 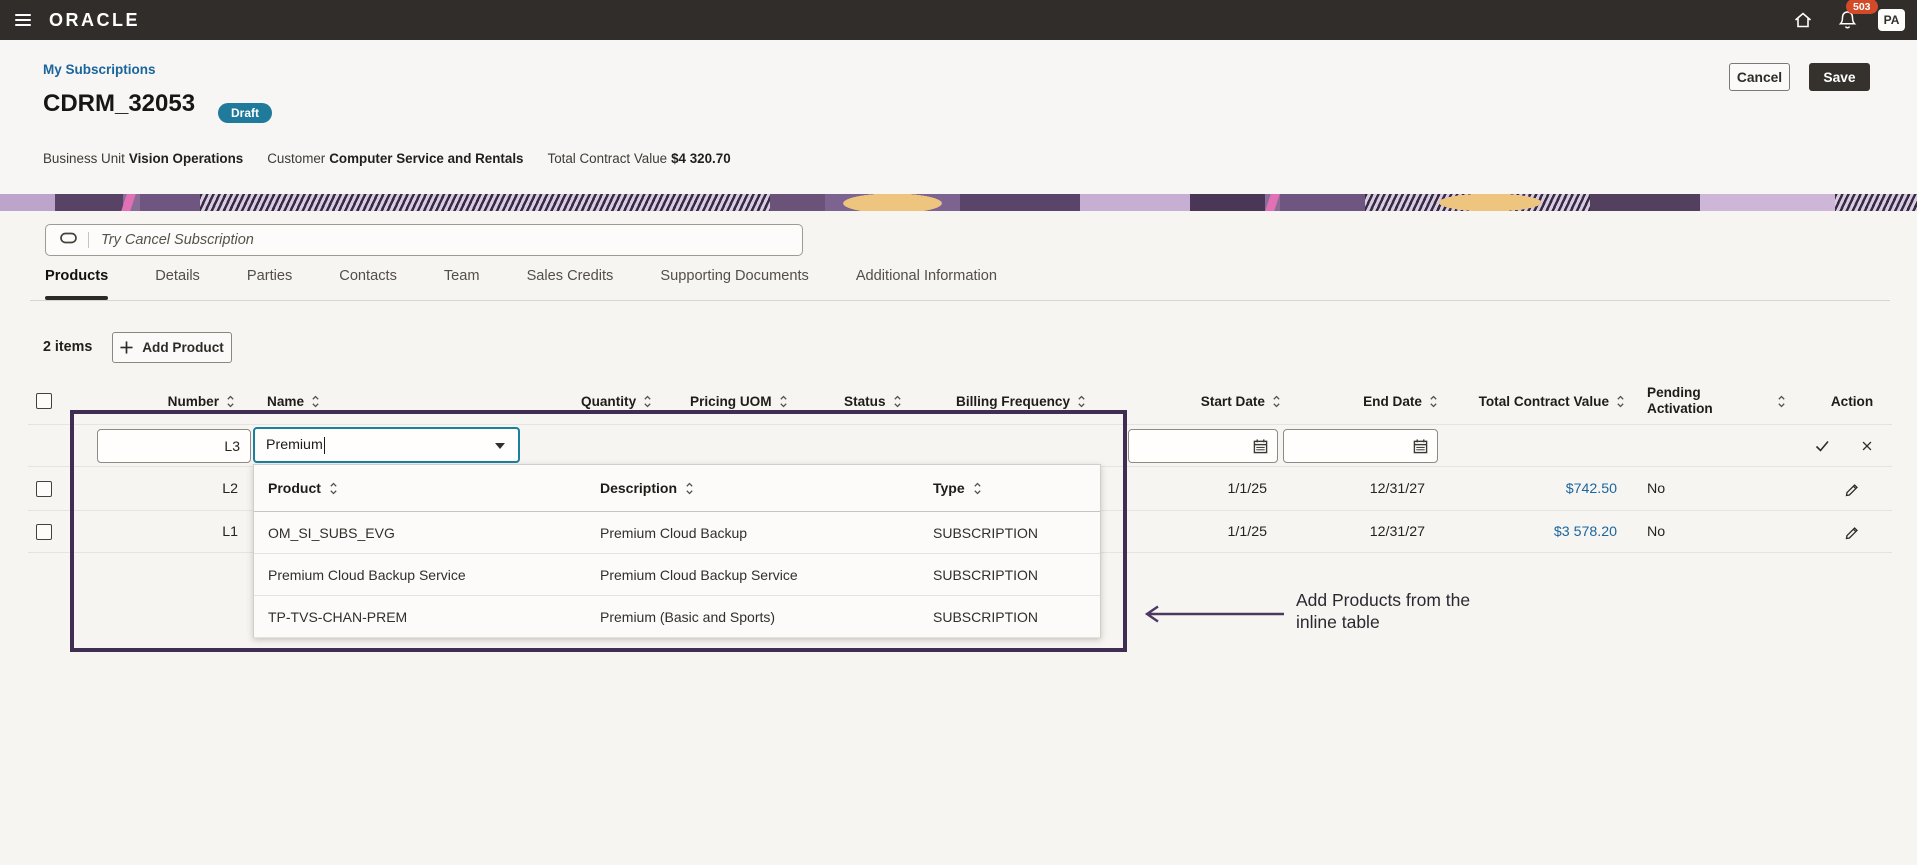 What do you see at coordinates (570, 284) in the screenshot?
I see `tab-sales-credits: Sales Credits` at bounding box center [570, 284].